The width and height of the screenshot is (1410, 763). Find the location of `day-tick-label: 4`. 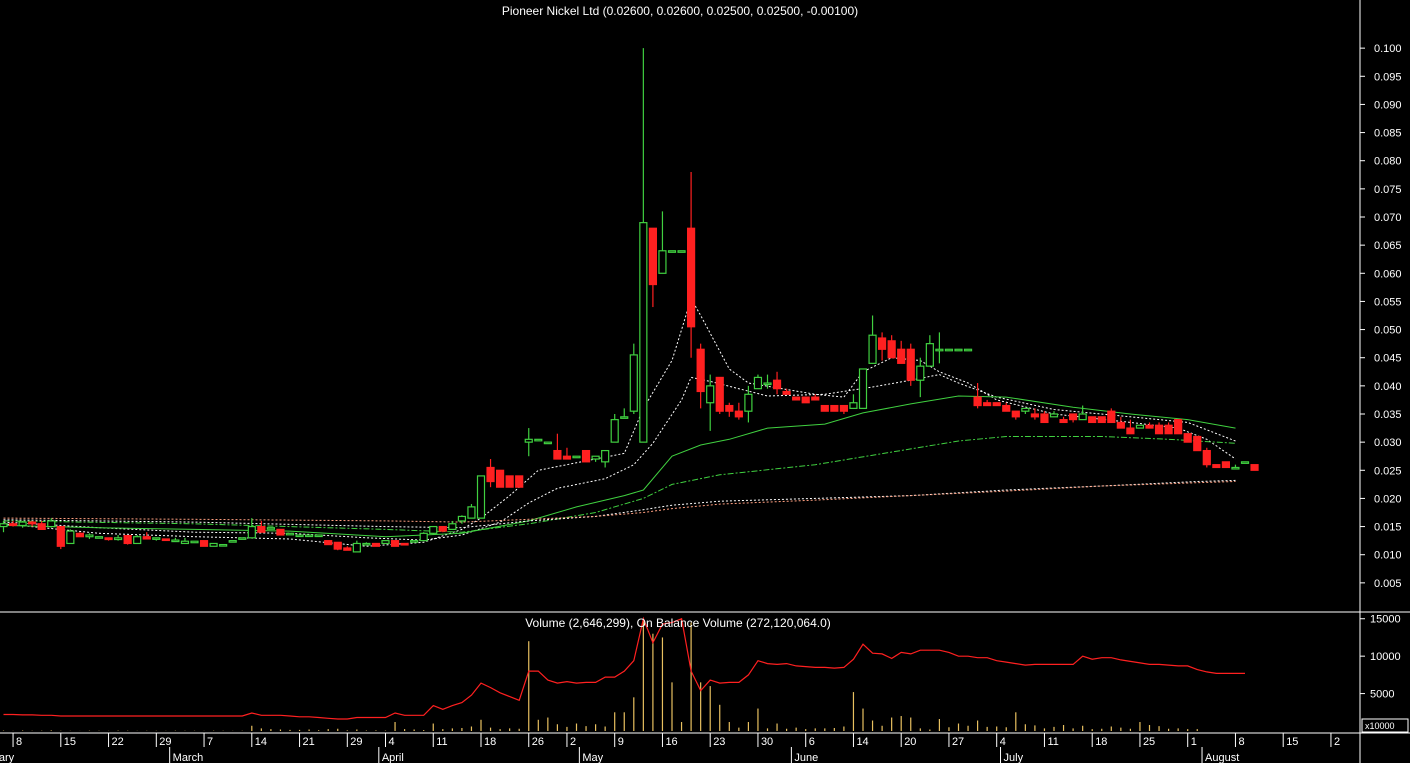

day-tick-label: 4 is located at coordinates (1003, 742).